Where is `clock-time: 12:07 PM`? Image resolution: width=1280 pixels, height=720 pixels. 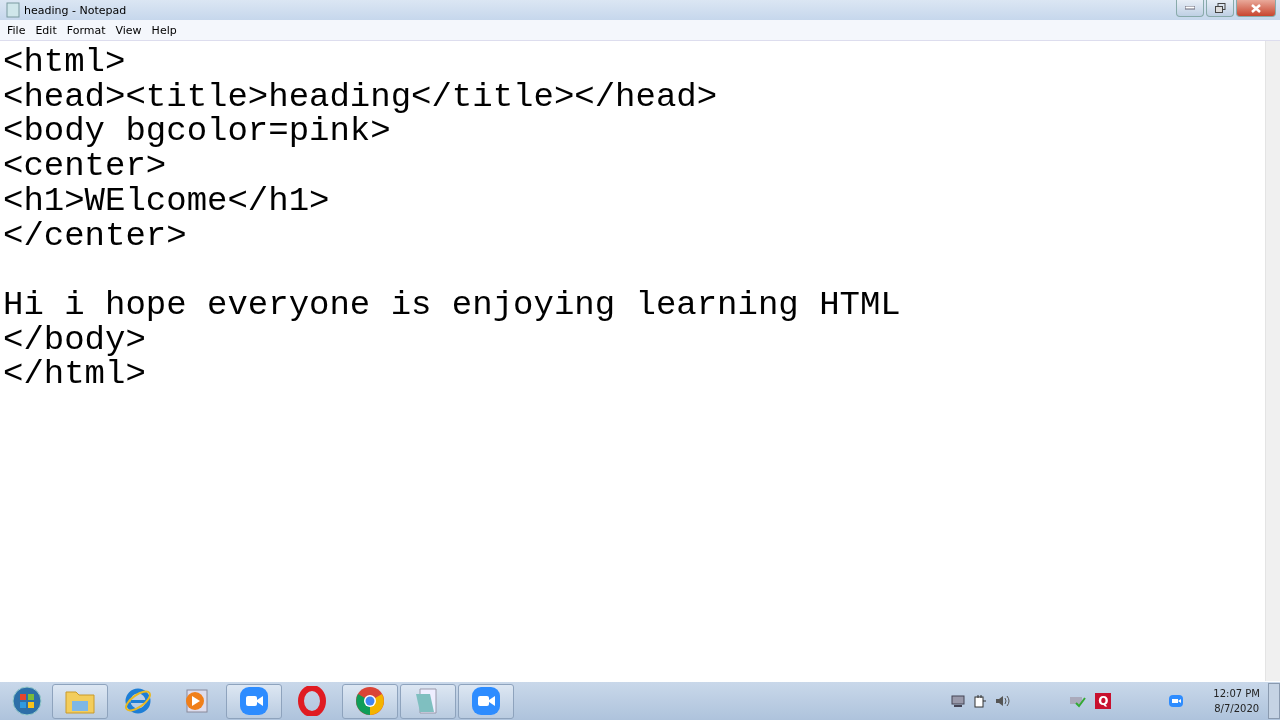
clock-time: 12:07 PM is located at coordinates (1236, 693).